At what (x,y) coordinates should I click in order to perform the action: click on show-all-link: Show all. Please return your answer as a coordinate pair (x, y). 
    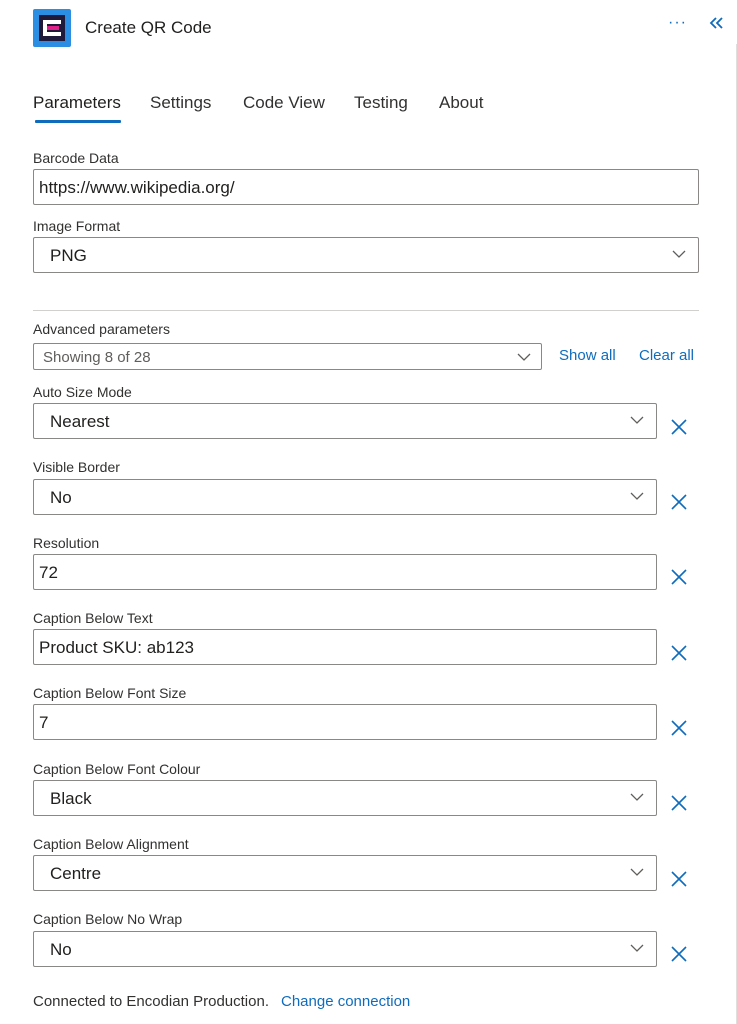
    Looking at the image, I should click on (587, 355).